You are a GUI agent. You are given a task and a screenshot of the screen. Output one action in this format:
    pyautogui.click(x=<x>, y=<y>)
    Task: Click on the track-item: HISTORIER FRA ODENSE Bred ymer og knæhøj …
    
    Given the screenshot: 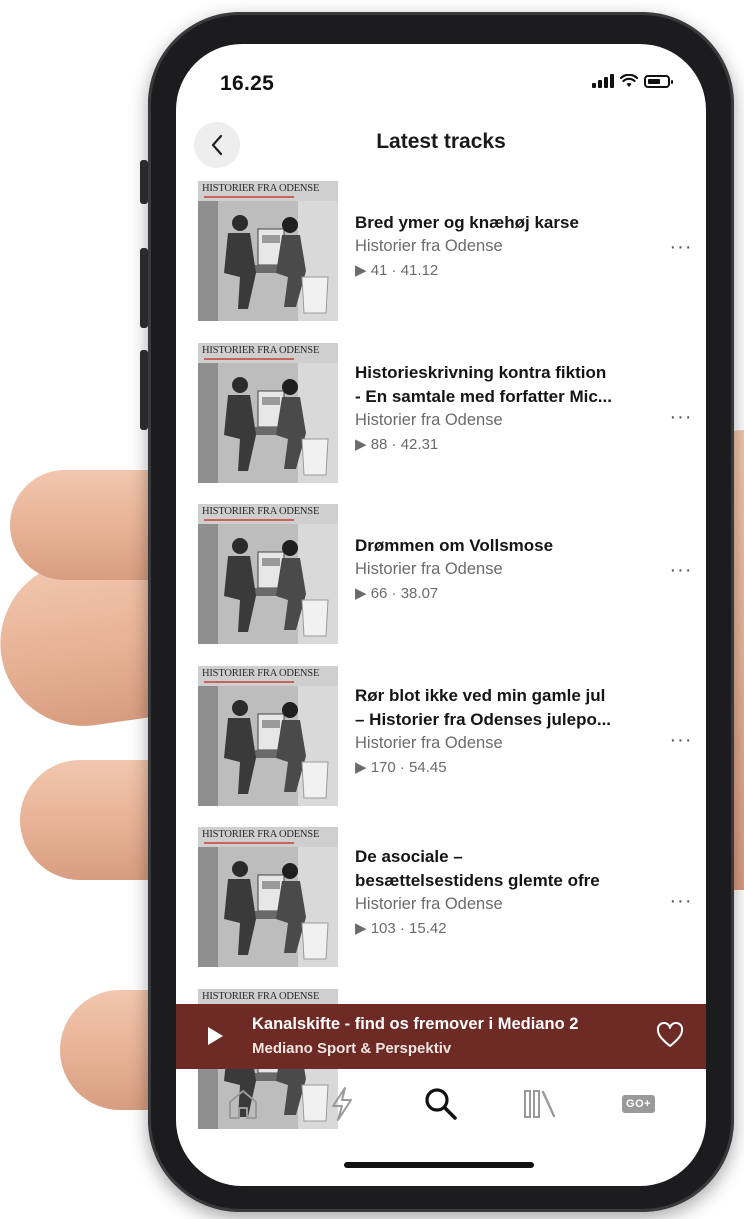 What is the action you would take?
    pyautogui.click(x=448, y=262)
    